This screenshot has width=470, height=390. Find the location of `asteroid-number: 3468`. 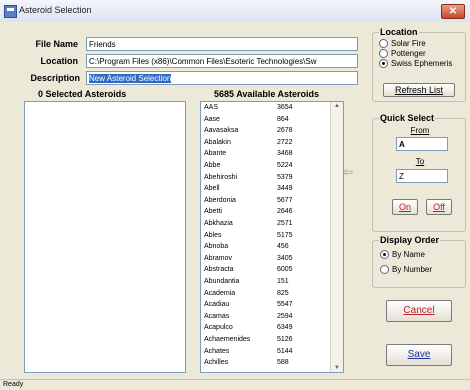

asteroid-number: 3468 is located at coordinates (285, 154).